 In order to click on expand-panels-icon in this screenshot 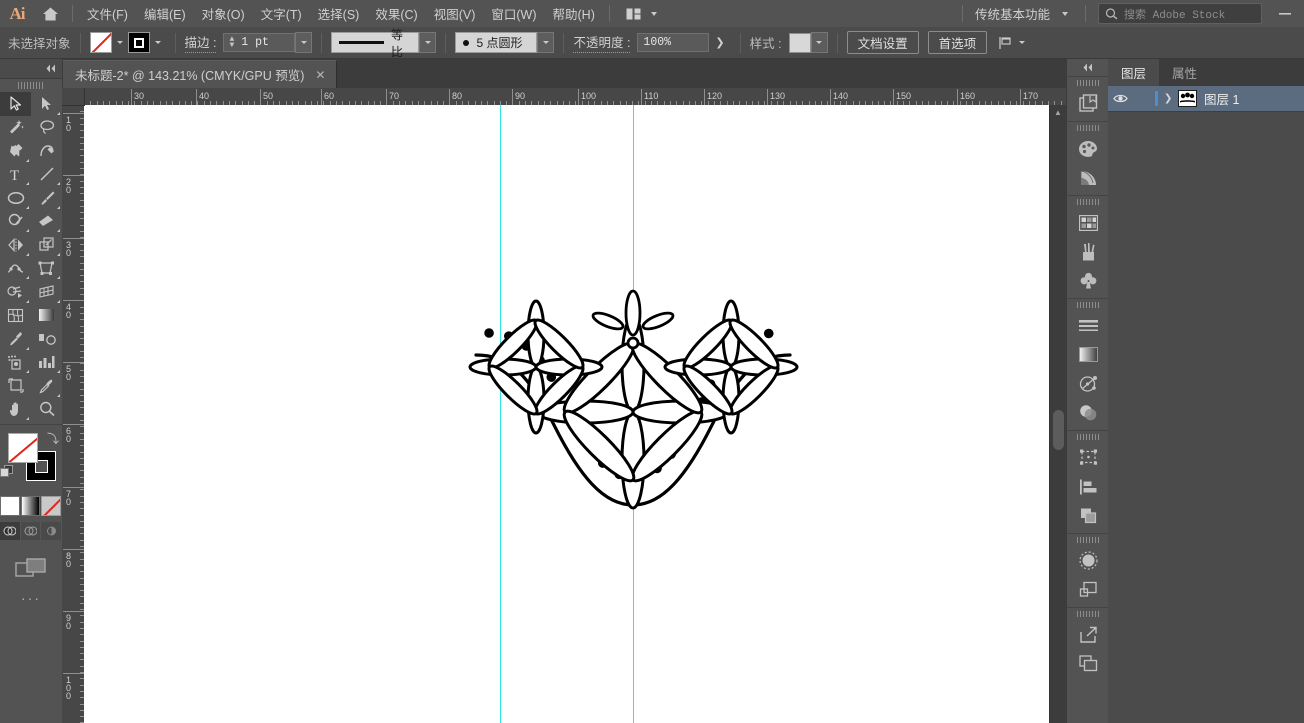, I will do `click(1088, 67)`.